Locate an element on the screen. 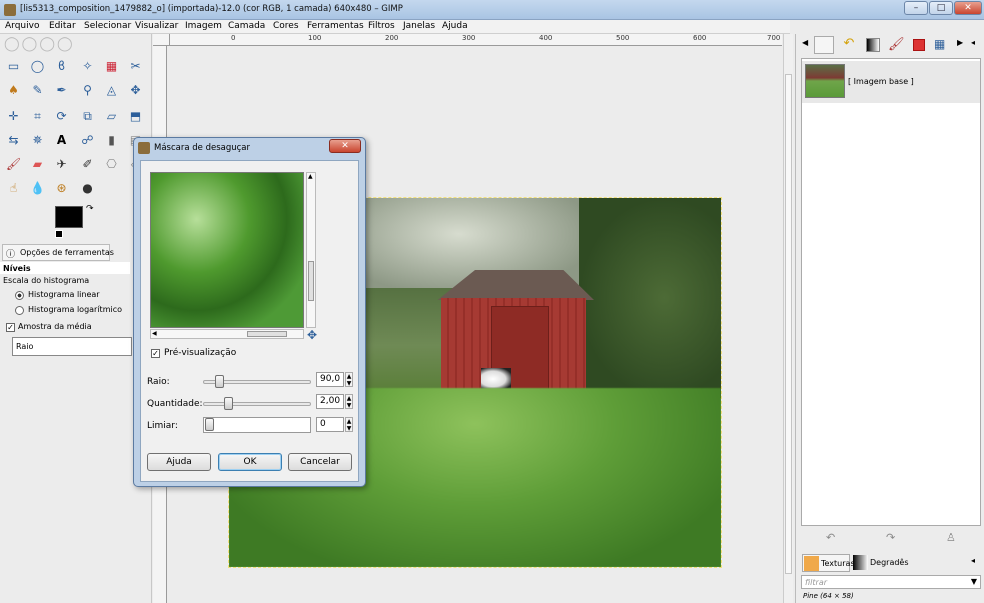  preview-checkbox: ✓ is located at coordinates (155, 353).